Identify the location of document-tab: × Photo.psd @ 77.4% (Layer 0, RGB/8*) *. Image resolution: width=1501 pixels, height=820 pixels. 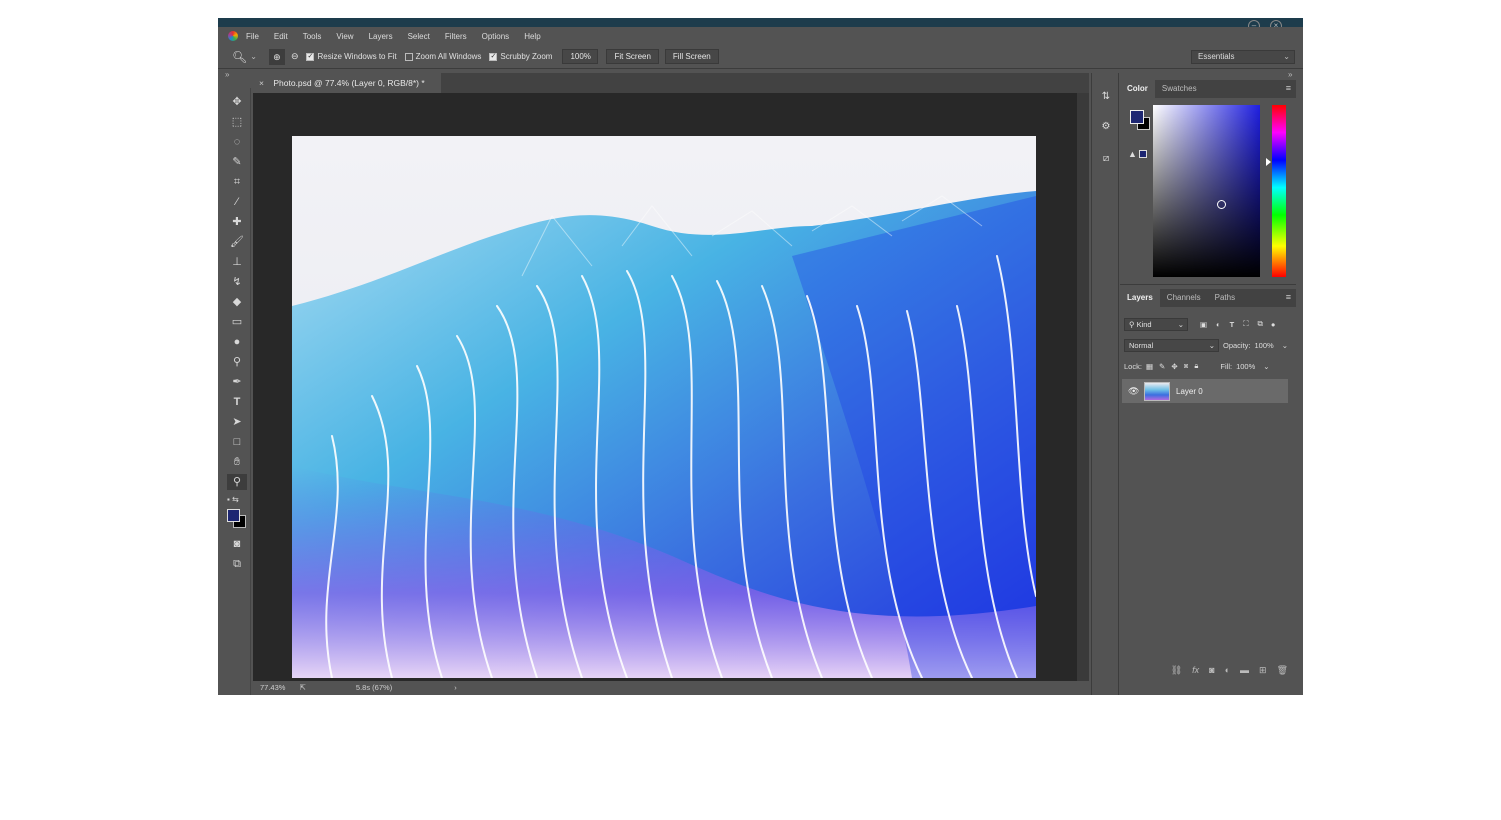
(347, 83).